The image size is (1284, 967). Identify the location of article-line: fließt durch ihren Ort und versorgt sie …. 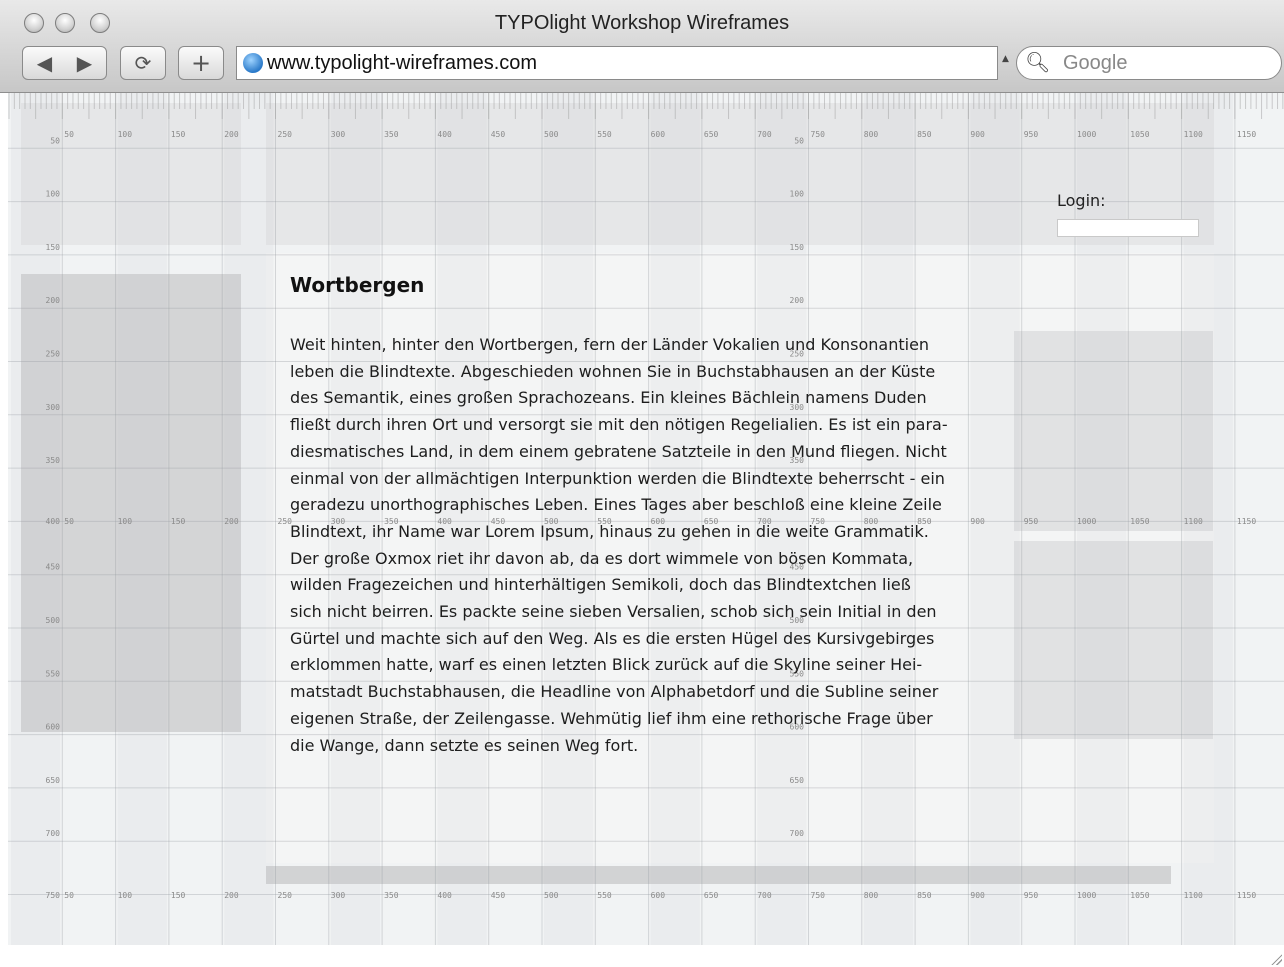
(619, 425).